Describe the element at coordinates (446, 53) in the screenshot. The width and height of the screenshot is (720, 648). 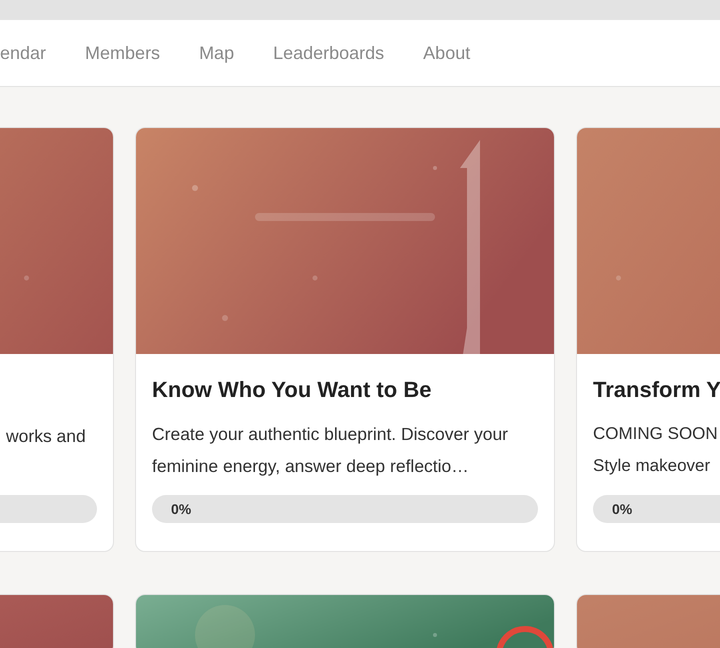
I see `nav-link: About` at that location.